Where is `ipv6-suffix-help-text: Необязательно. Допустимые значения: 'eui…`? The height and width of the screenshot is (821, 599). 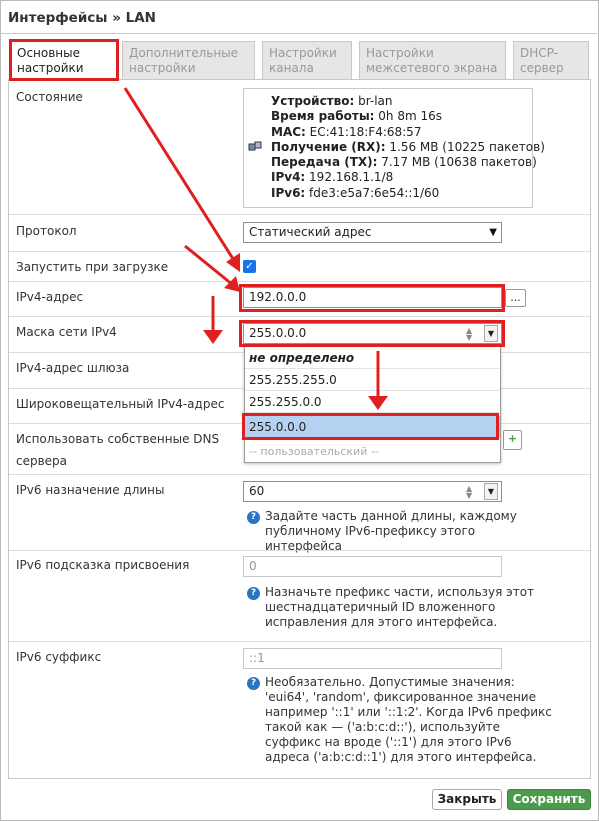 ipv6-suffix-help-text: Необязательно. Допустимые значения: 'eui… is located at coordinates (408, 719).